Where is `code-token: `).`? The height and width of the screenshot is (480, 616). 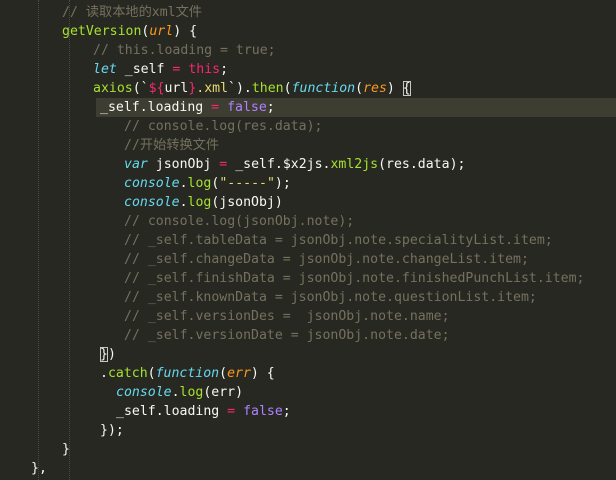
code-token: `). is located at coordinates (240, 88).